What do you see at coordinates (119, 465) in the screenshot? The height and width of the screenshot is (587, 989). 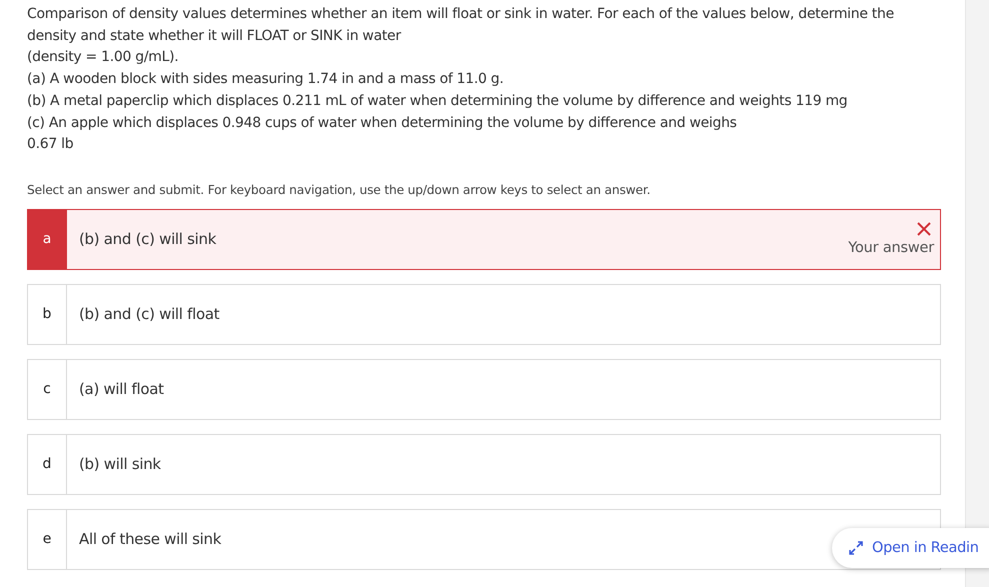 I see `option-text: (b) will sink` at bounding box center [119, 465].